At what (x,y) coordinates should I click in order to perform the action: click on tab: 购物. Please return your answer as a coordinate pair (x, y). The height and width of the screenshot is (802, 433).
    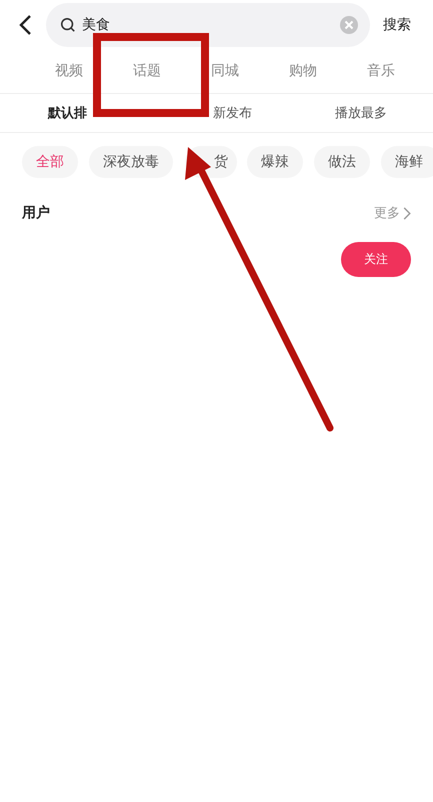
    Looking at the image, I should click on (303, 71).